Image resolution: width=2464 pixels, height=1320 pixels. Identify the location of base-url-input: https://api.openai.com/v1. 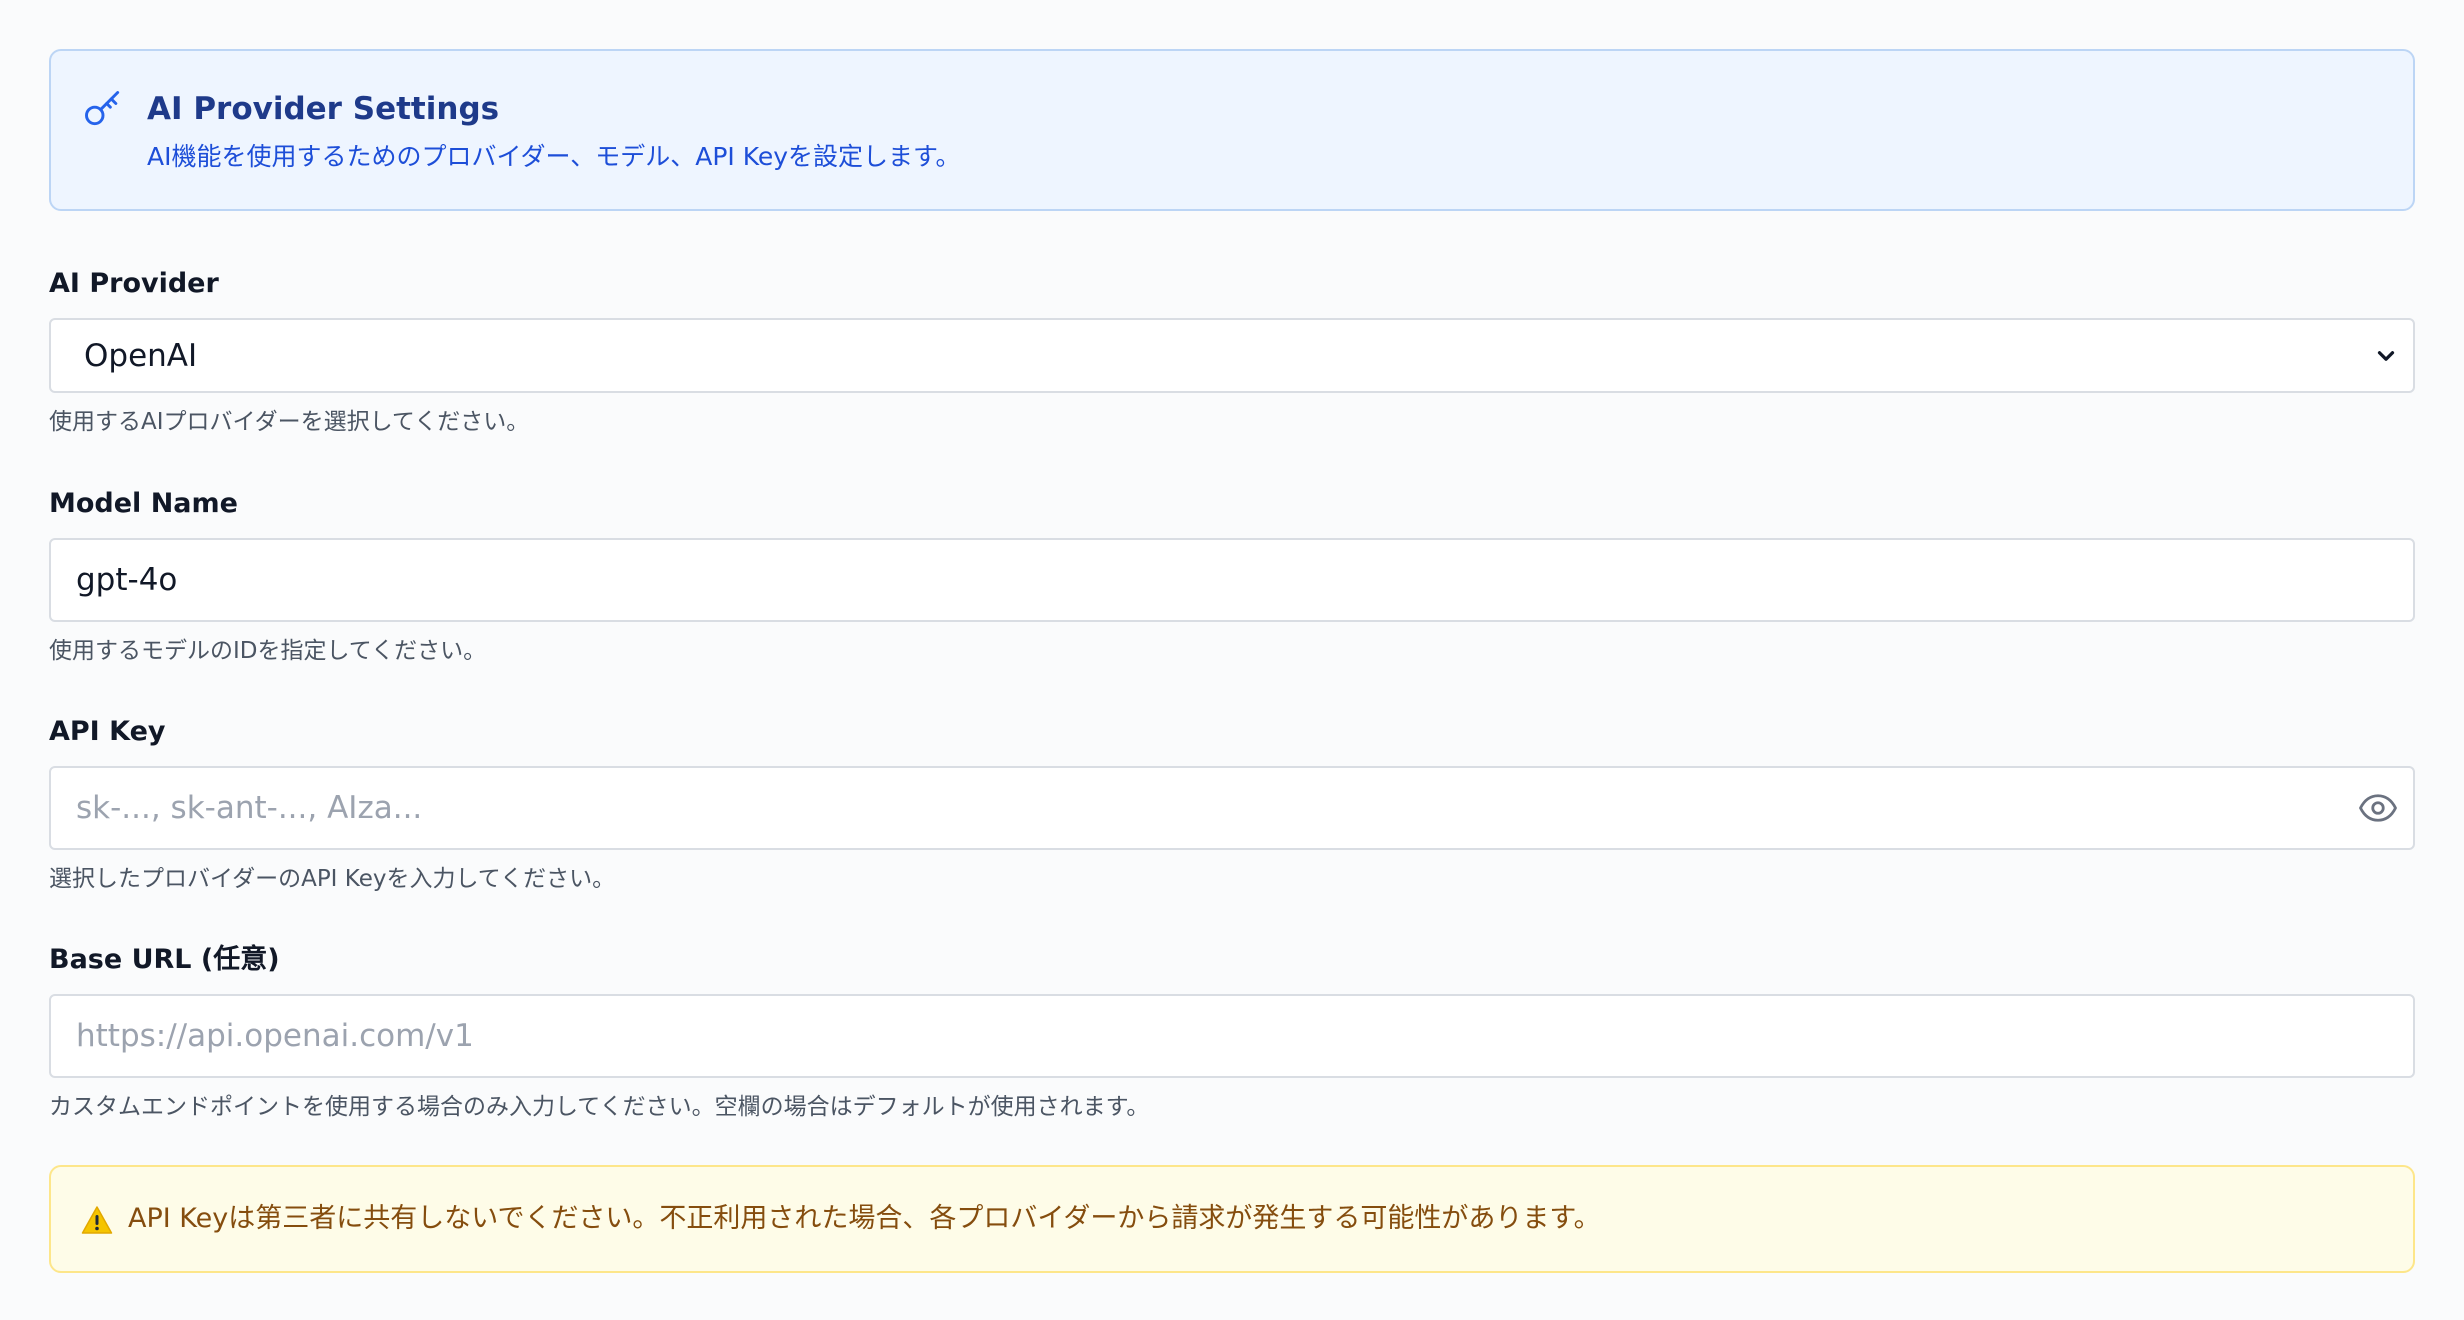
(1232, 1036).